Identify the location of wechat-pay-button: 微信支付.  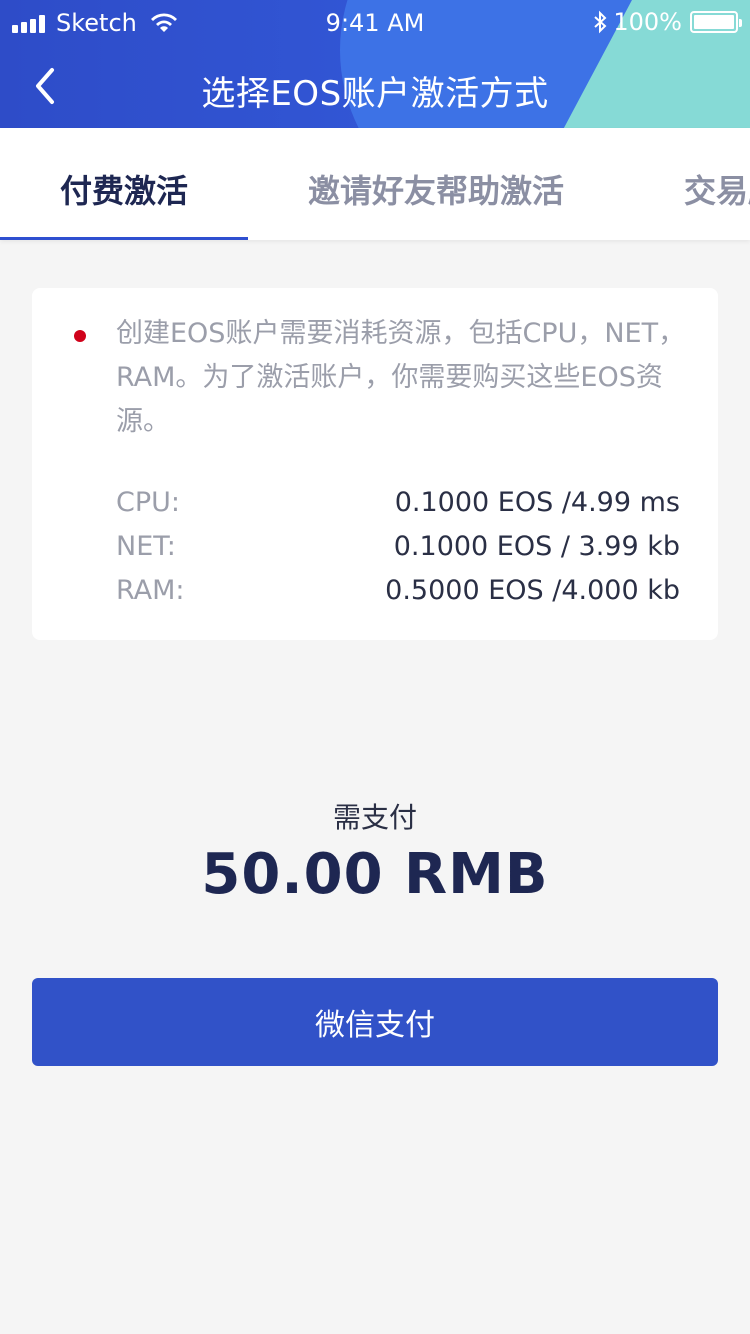
(375, 1022).